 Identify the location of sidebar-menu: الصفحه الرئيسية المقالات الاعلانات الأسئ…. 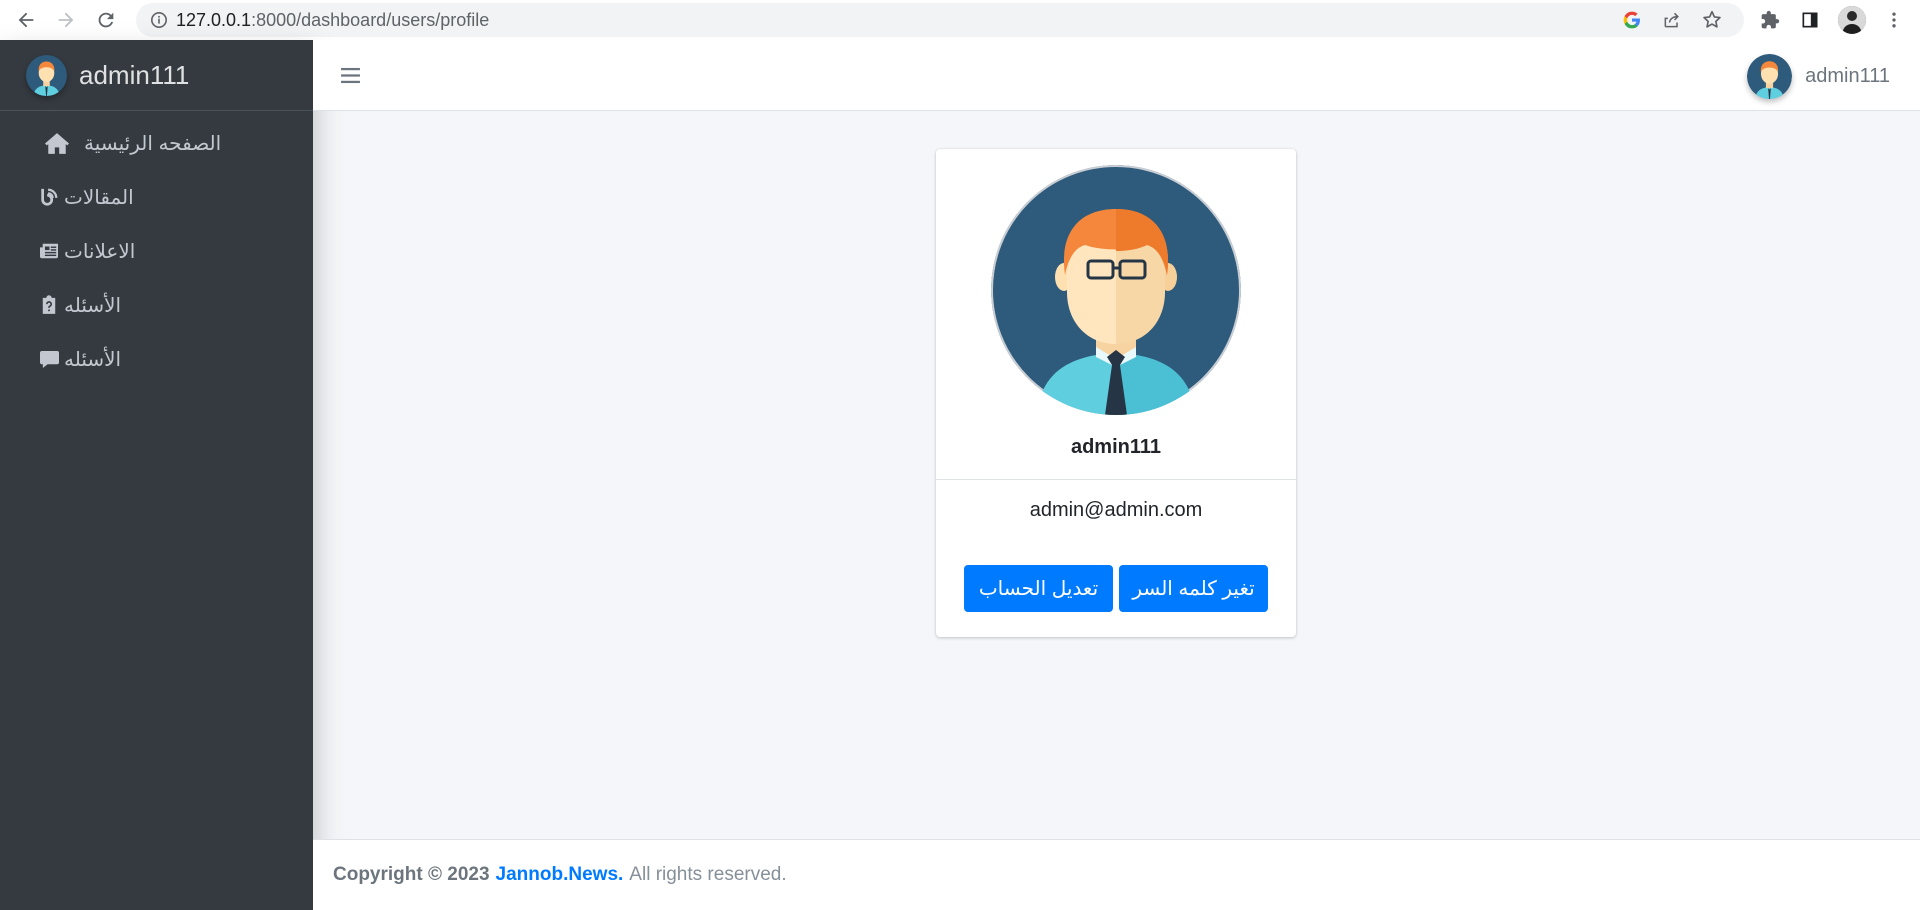
(156, 248).